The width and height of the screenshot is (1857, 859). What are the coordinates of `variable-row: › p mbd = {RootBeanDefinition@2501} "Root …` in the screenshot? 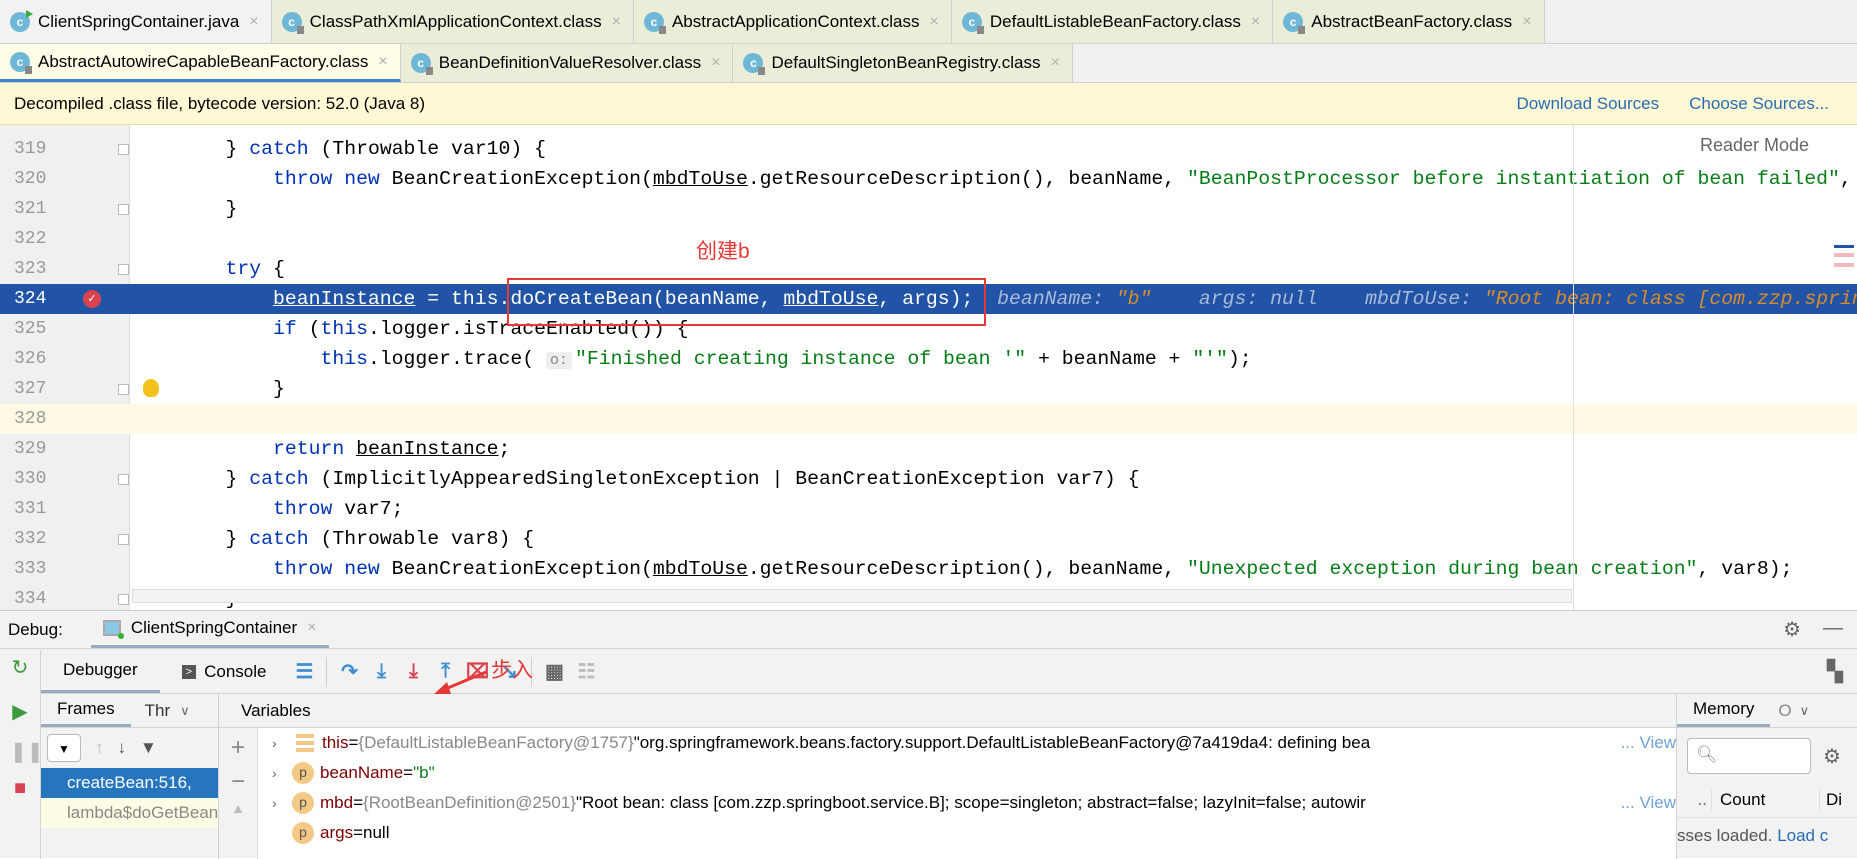 It's located at (967, 803).